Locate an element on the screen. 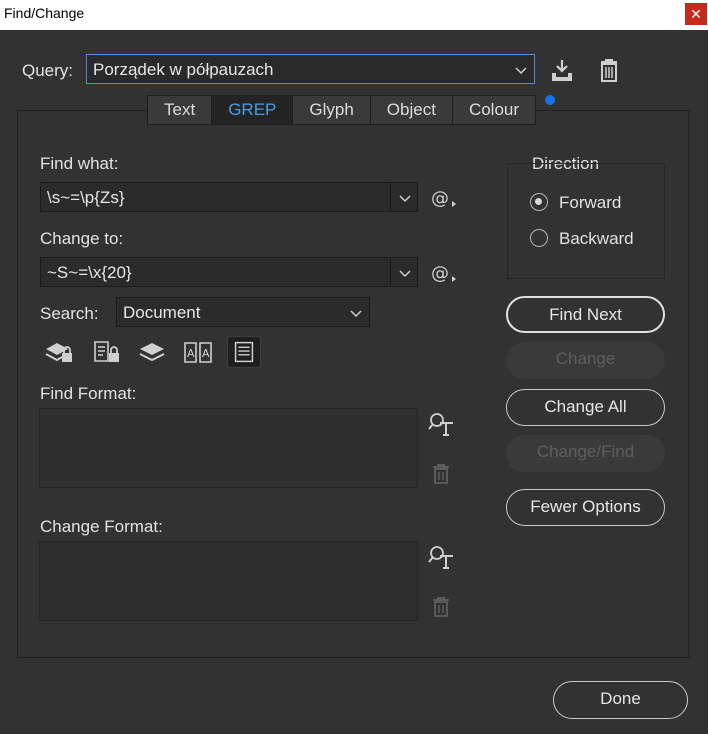  save-query-icon is located at coordinates (562, 70).